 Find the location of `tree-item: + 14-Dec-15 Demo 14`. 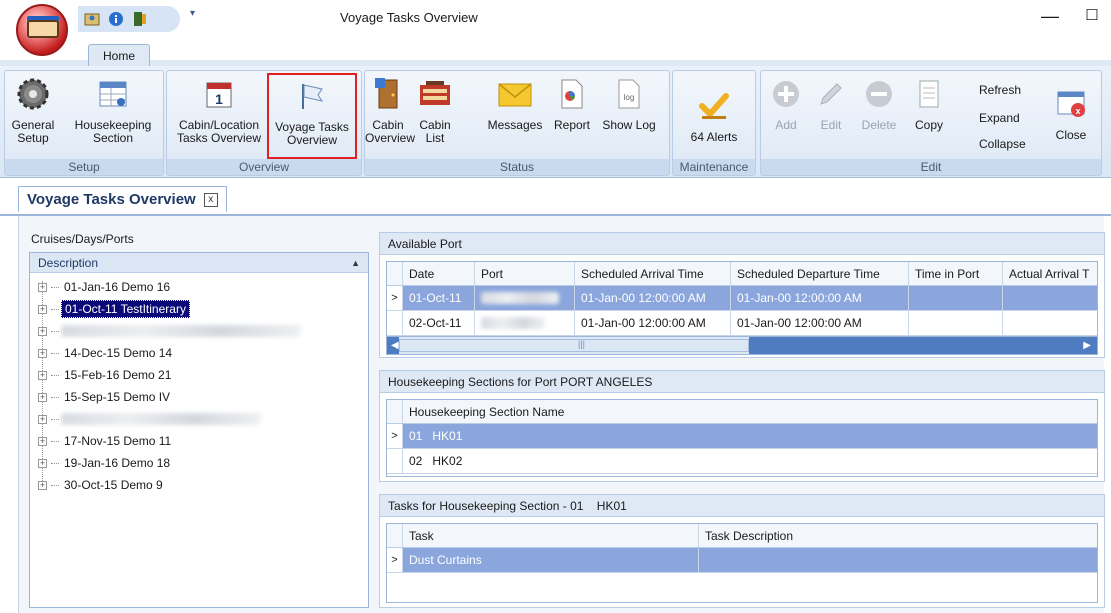

tree-item: + 14-Dec-15 Demo 14 is located at coordinates (199, 353).